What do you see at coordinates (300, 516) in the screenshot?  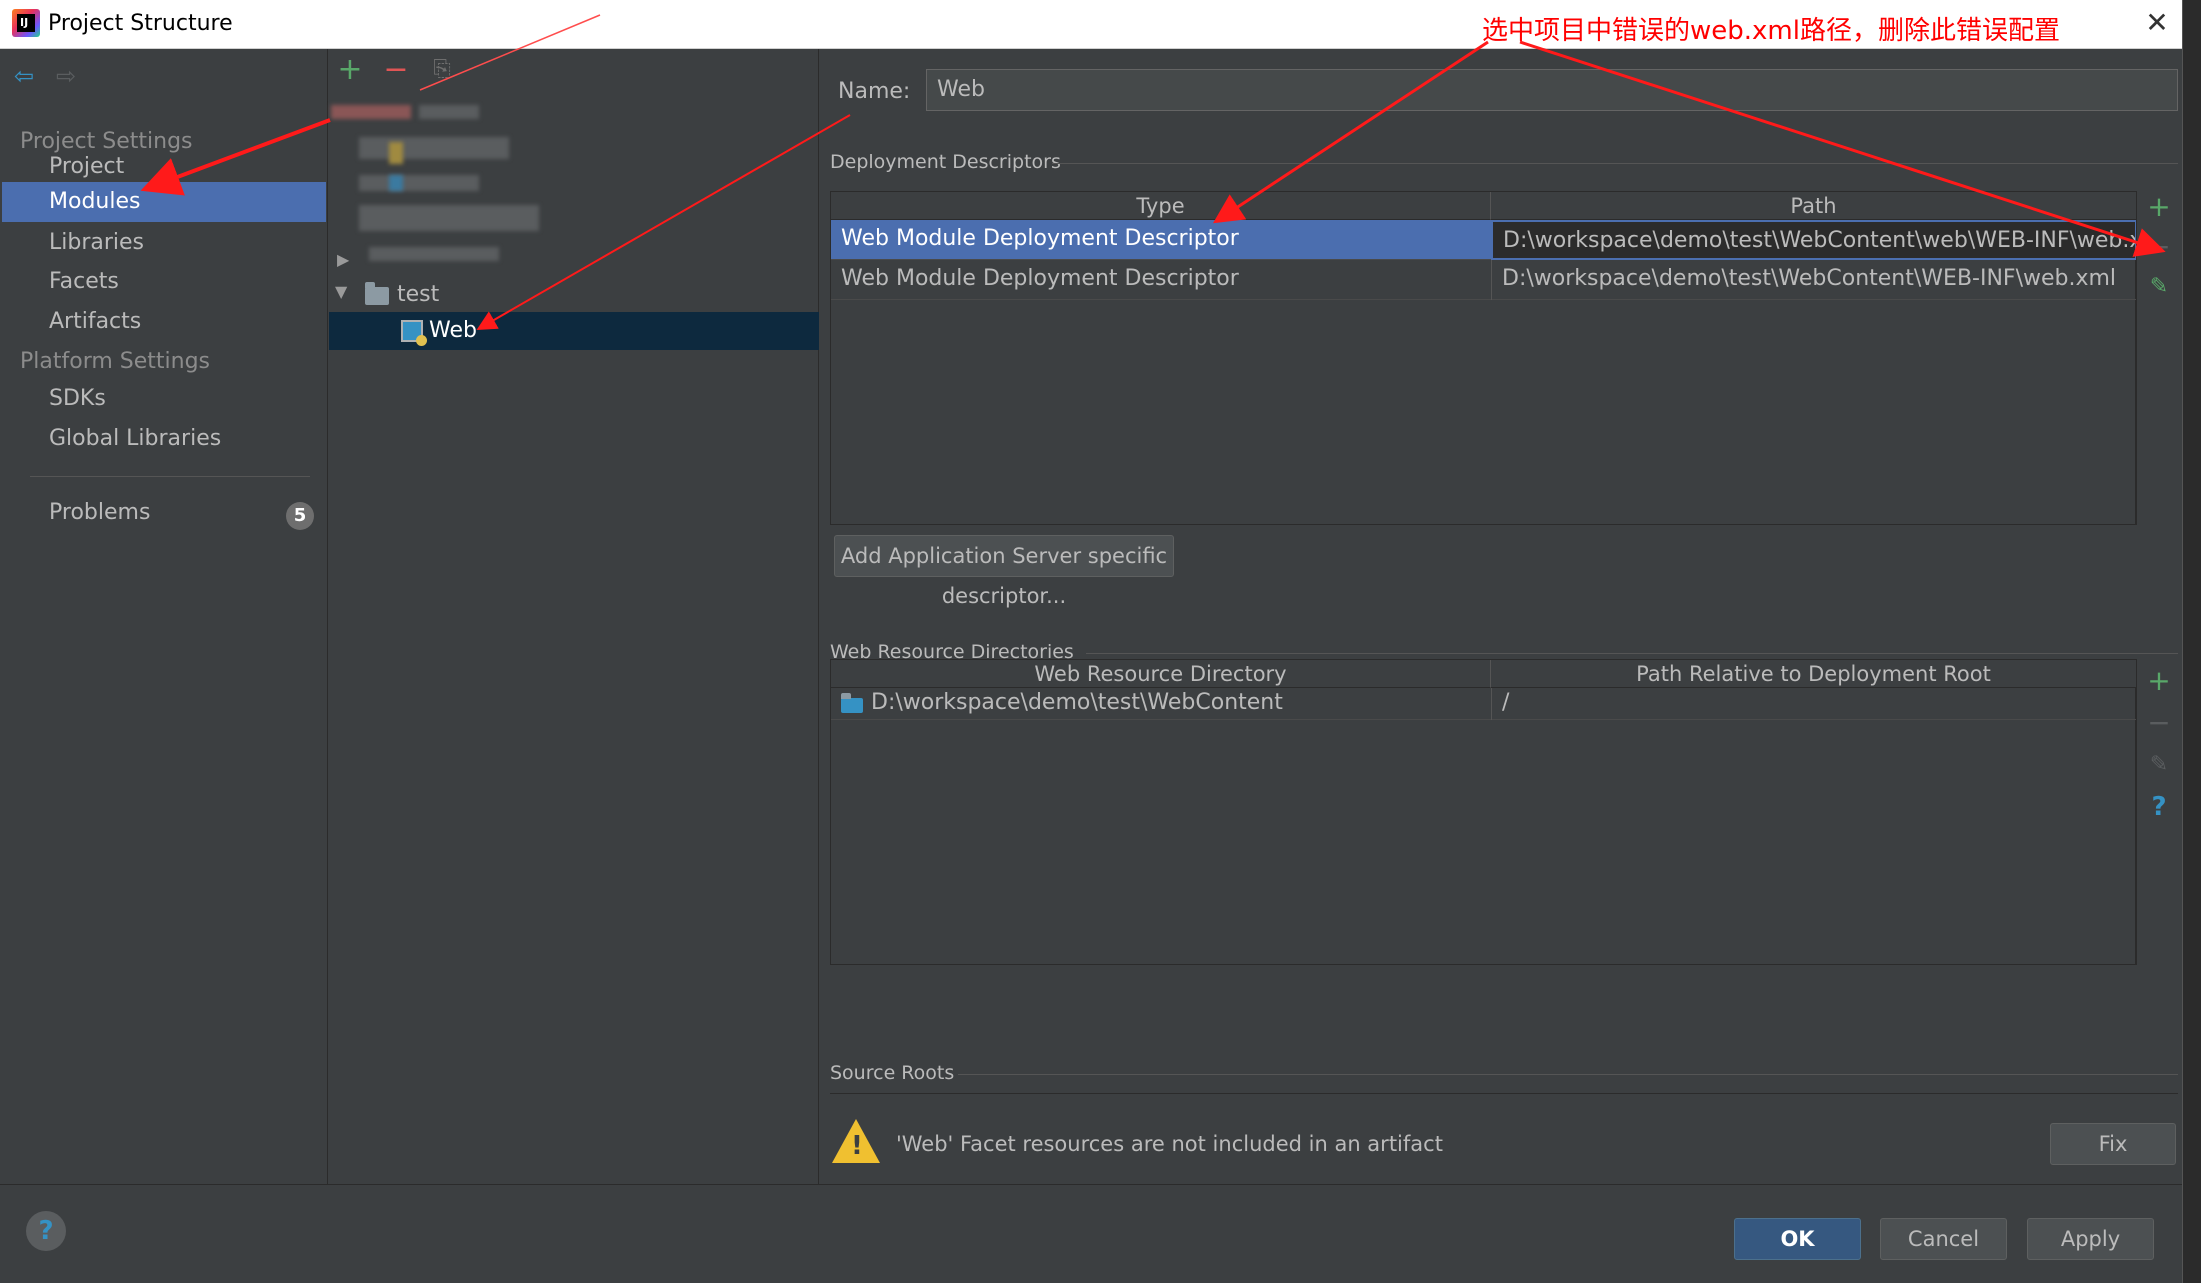 I see `problems-count-badge: 5` at bounding box center [300, 516].